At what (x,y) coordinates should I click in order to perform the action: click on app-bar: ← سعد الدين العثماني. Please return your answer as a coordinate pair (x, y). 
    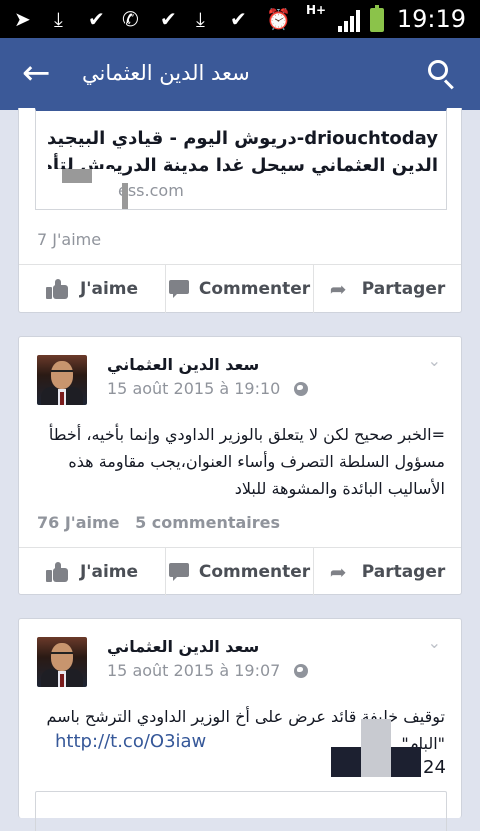
    Looking at the image, I should click on (240, 74).